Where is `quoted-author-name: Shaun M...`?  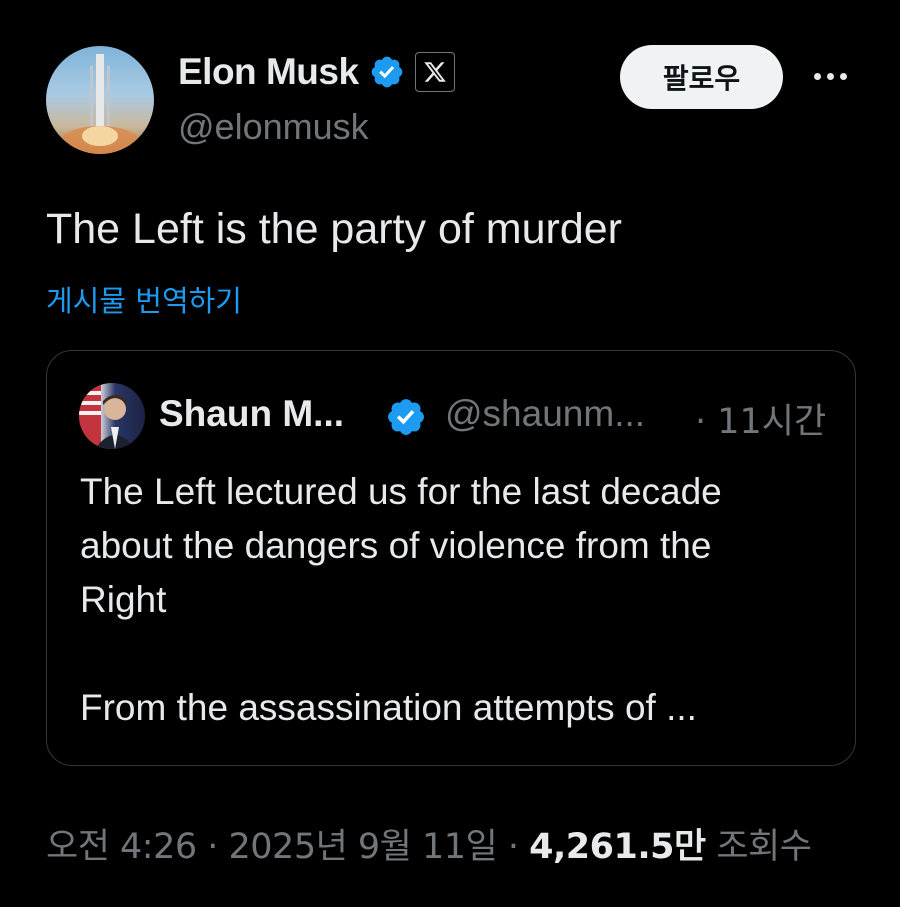
quoted-author-name: Shaun M... is located at coordinates (251, 414).